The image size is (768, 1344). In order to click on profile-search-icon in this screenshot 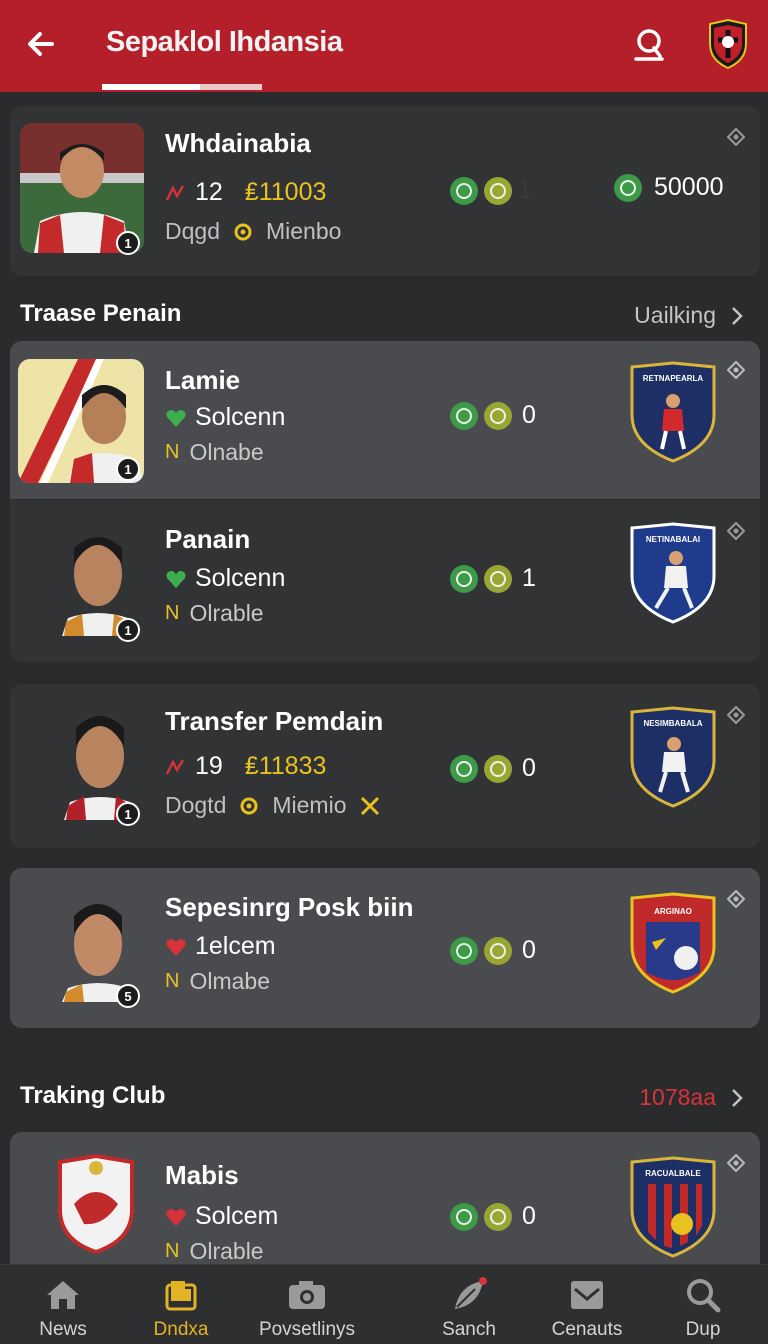, I will do `click(649, 45)`.